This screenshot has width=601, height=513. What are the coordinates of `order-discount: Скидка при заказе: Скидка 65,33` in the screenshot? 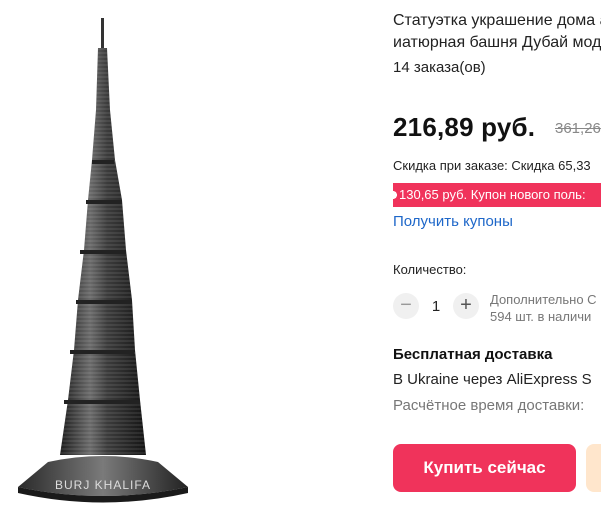 It's located at (492, 165).